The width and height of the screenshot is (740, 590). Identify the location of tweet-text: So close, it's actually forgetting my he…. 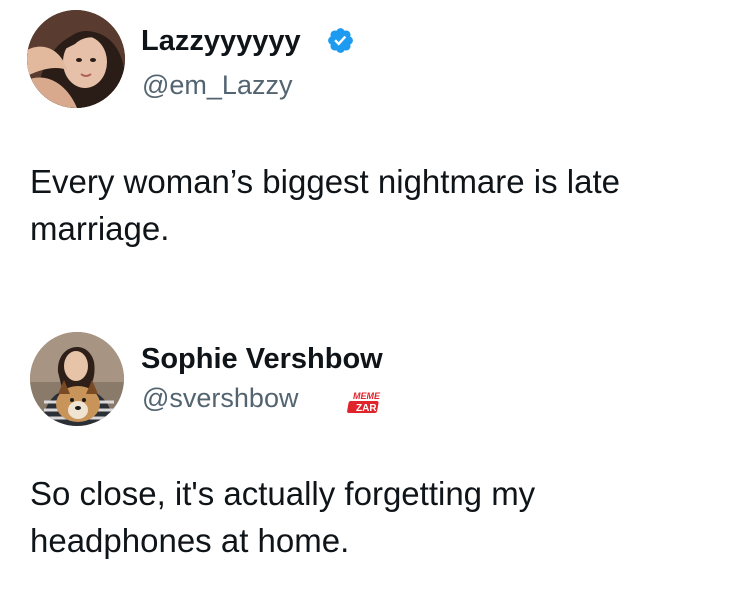
(283, 517).